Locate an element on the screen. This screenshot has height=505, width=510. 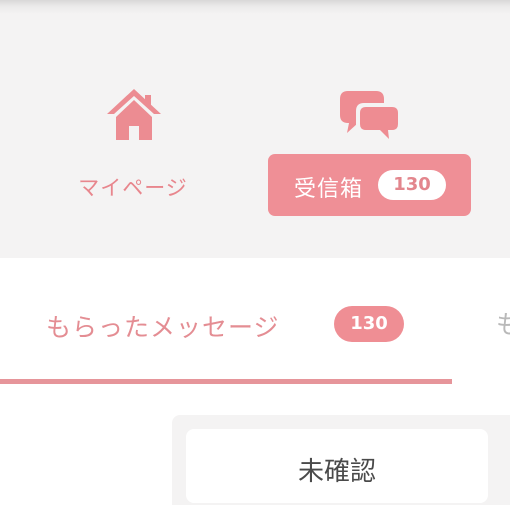
header-shadow is located at coordinates (255, 7).